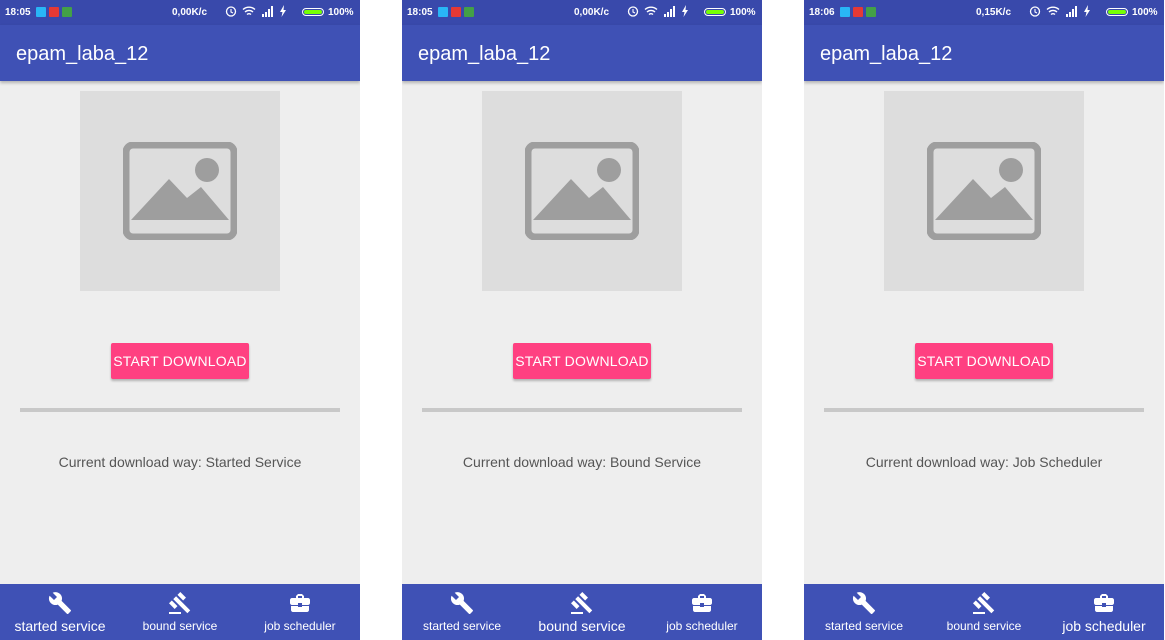 The image size is (1165, 640). I want to click on network-speed: 0,15K/c, so click(994, 12).